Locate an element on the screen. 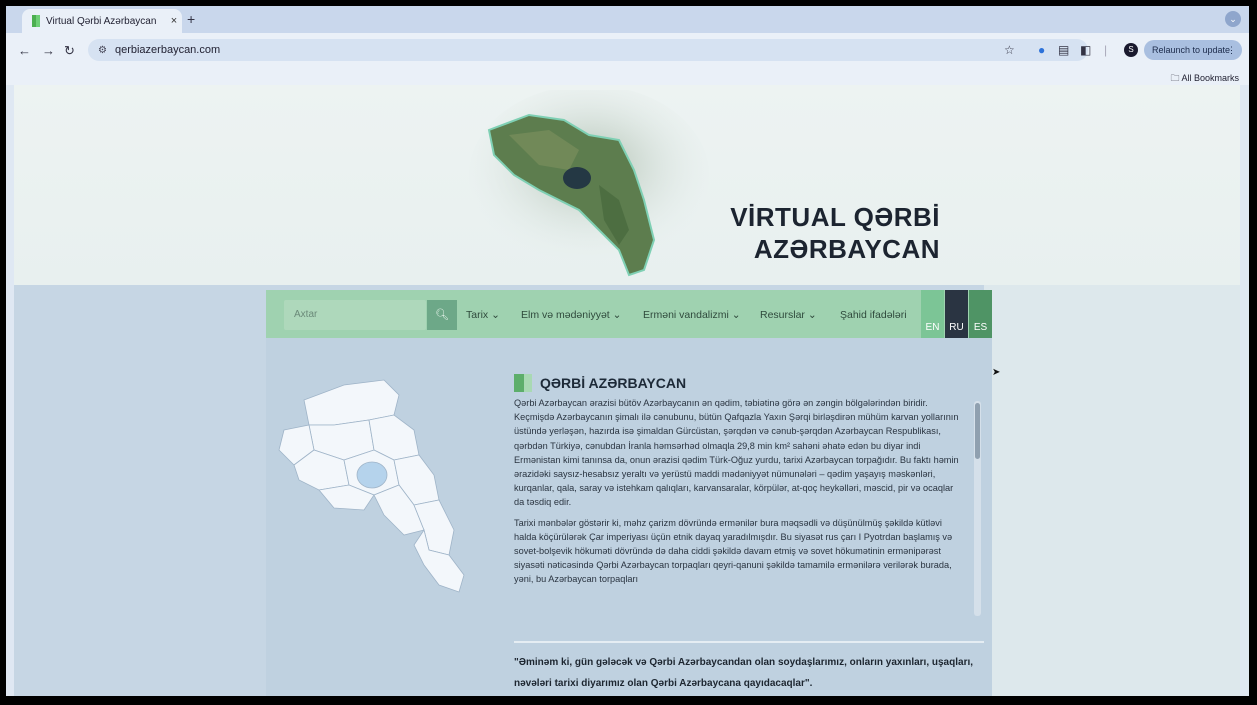 This screenshot has height=705, width=1257. hero-title: VİRTUAL QƏRBİ AZƏRBAYCAN is located at coordinates (820, 233).